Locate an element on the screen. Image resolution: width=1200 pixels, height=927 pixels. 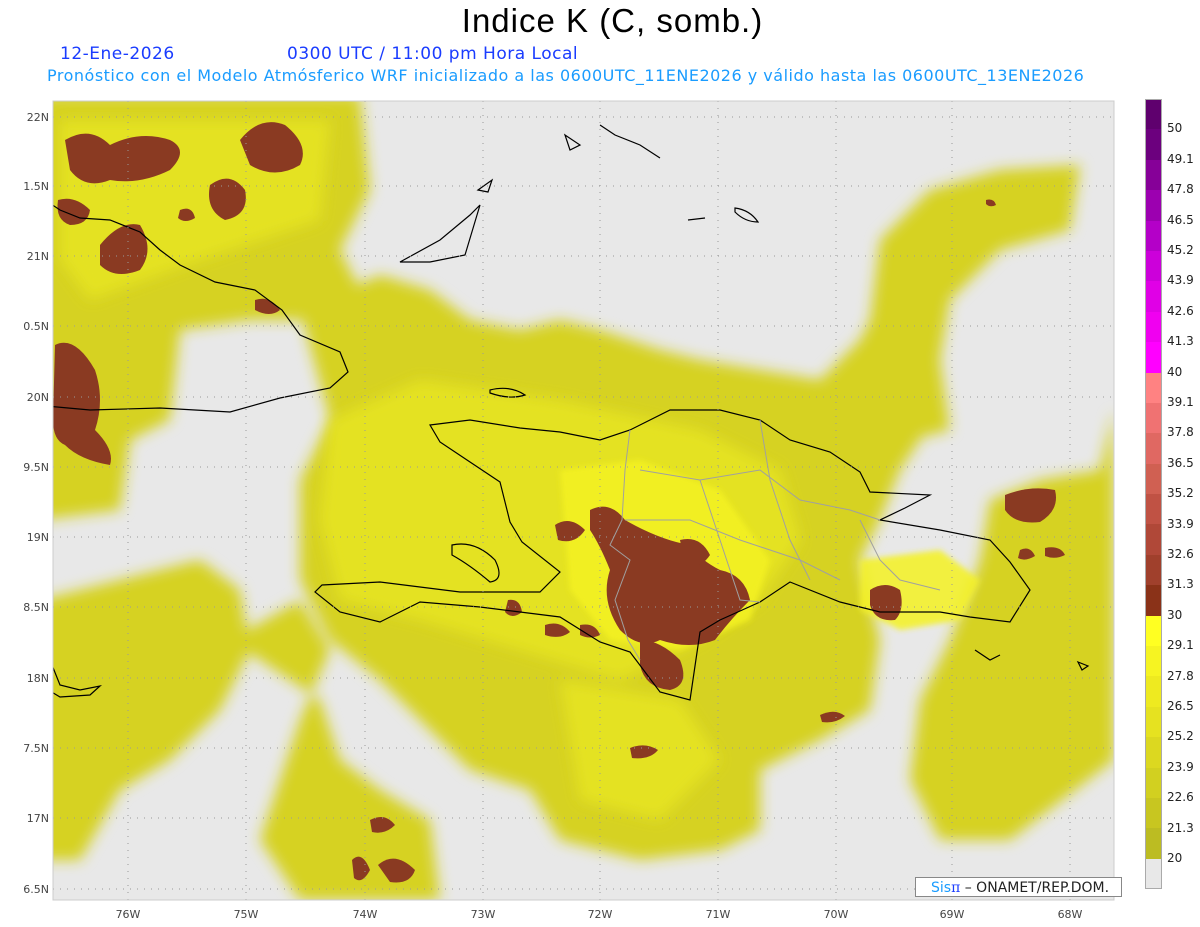
credit-box: Sisπ – ONAMET/REP.DOM. is located at coordinates (1018, 887).